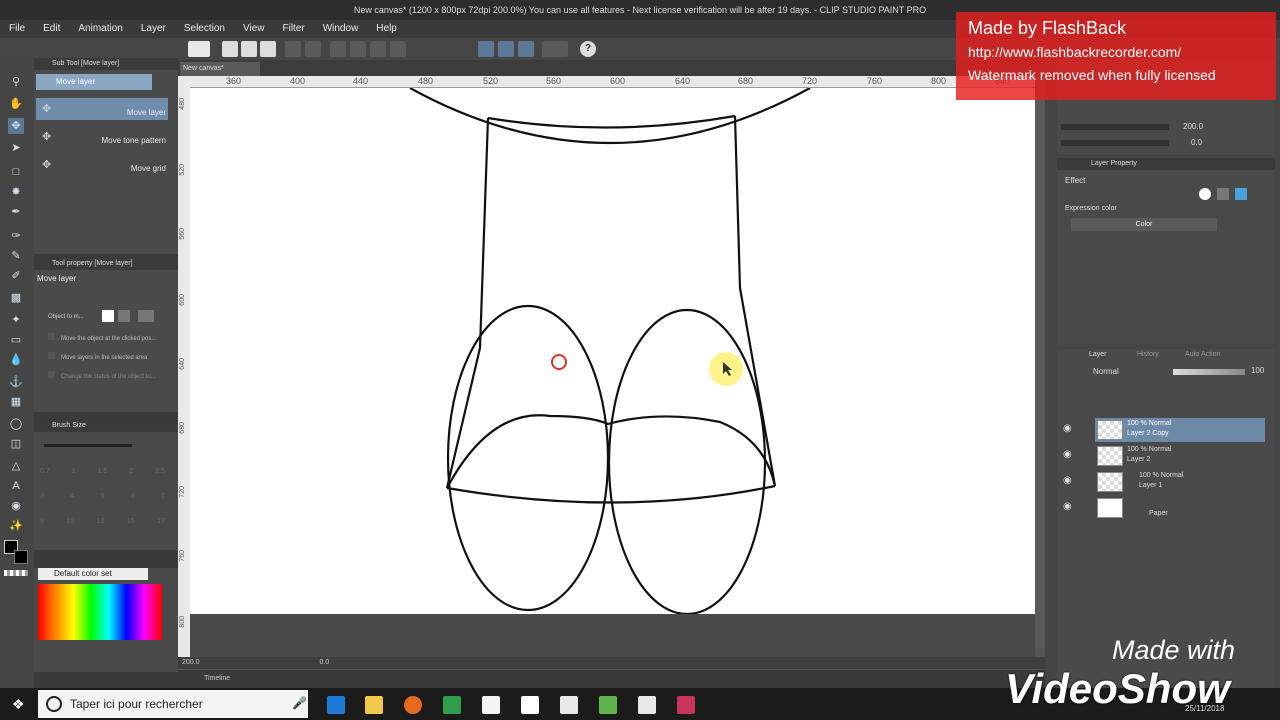 This screenshot has height=720, width=1280. Describe the element at coordinates (173, 704) in the screenshot. I see `taskbar-search-input: Taper ici pour rechercher` at that location.